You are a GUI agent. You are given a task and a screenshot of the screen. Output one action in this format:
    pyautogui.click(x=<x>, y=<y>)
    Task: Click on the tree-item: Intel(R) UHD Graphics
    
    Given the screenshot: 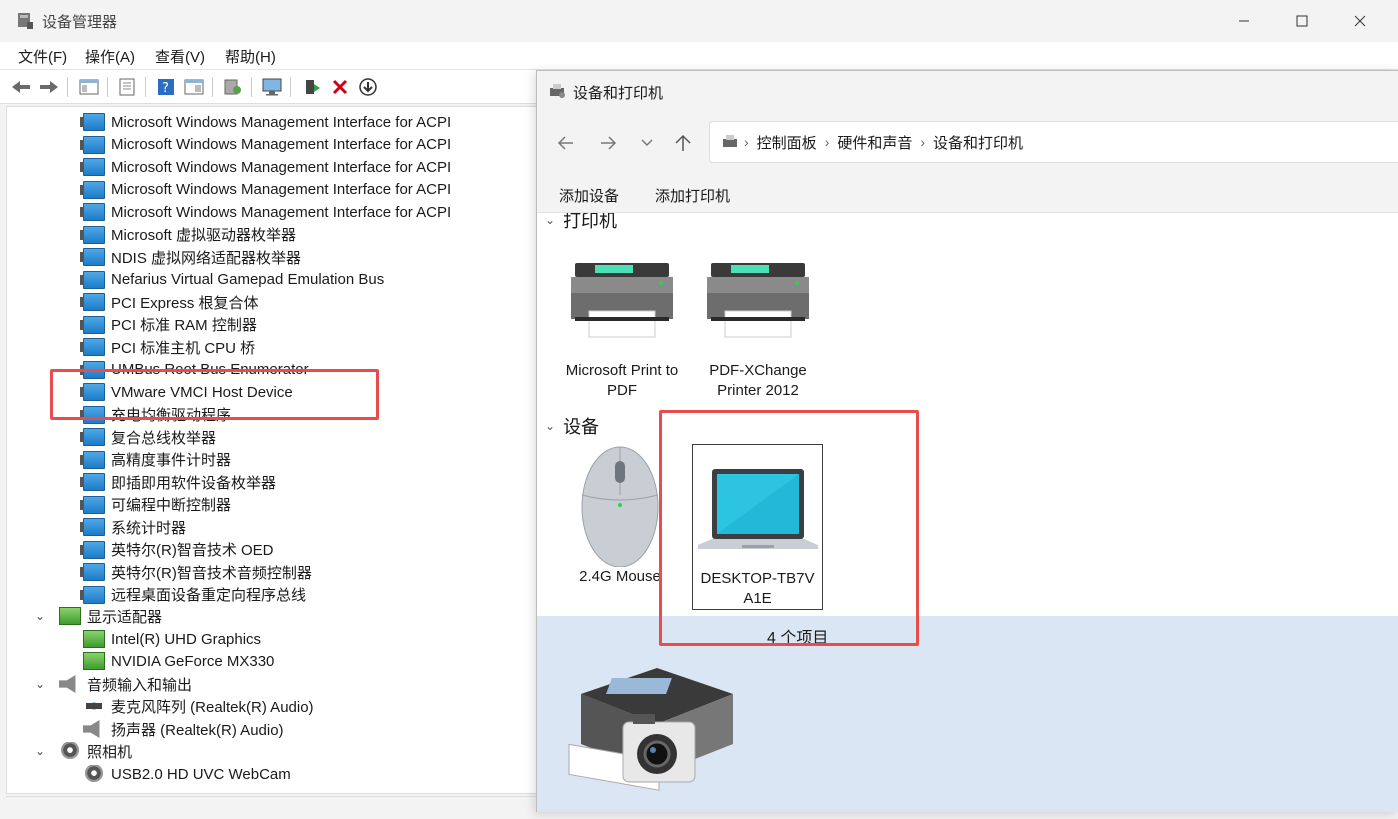 What is the action you would take?
    pyautogui.click(x=172, y=639)
    